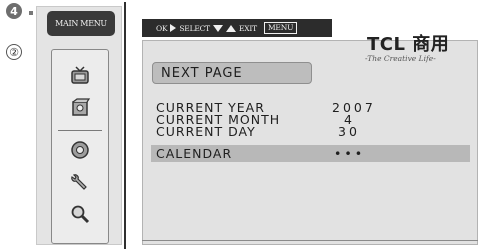  Describe the element at coordinates (311, 153) in the screenshot. I see `calendar-row: CALENDAR •••` at that location.